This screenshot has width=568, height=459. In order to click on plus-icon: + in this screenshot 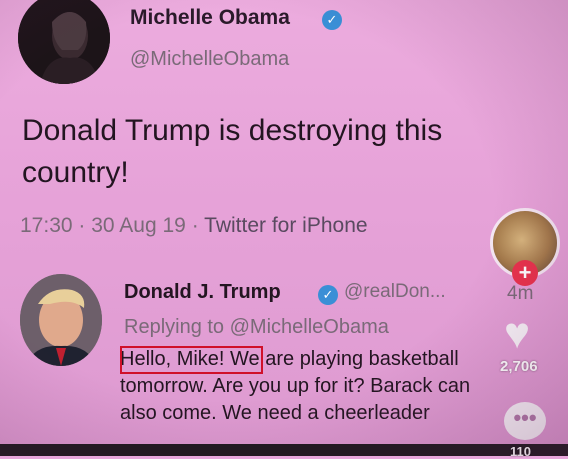, I will do `click(525, 273)`.